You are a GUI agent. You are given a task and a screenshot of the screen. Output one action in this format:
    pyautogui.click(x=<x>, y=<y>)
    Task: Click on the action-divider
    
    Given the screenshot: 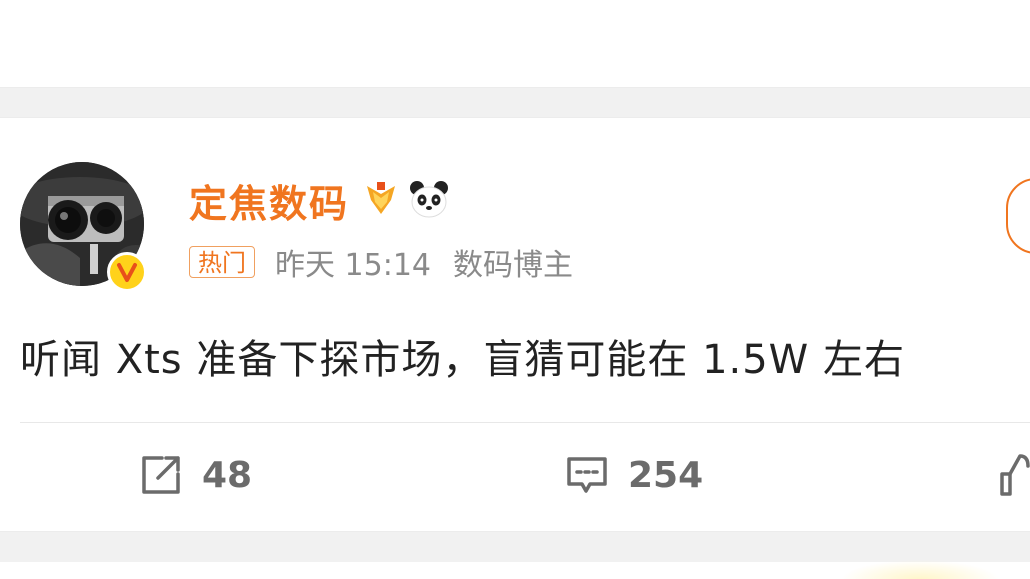 What is the action you would take?
    pyautogui.click(x=525, y=422)
    